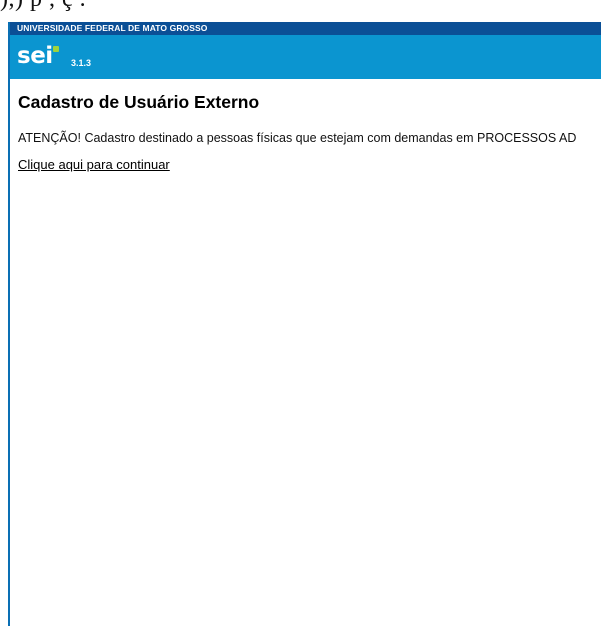  What do you see at coordinates (139, 102) in the screenshot?
I see `page-title: Cadastro de Usuário Externo` at bounding box center [139, 102].